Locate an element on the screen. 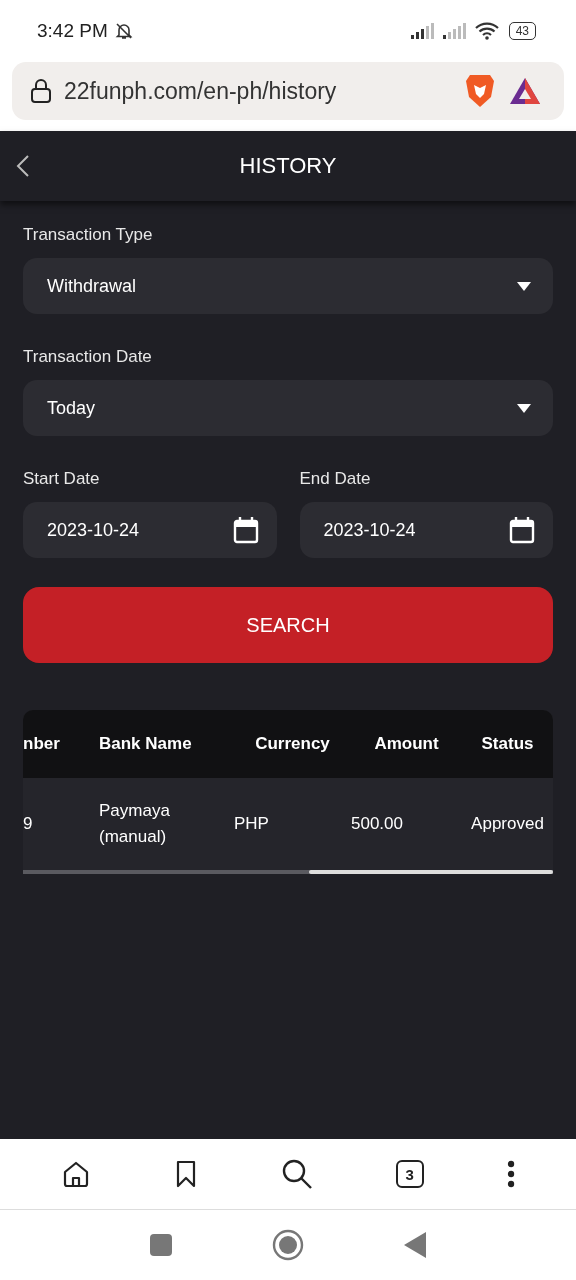 The height and width of the screenshot is (1280, 576). url-text: 22funph.com/en-ph/history is located at coordinates (200, 91).